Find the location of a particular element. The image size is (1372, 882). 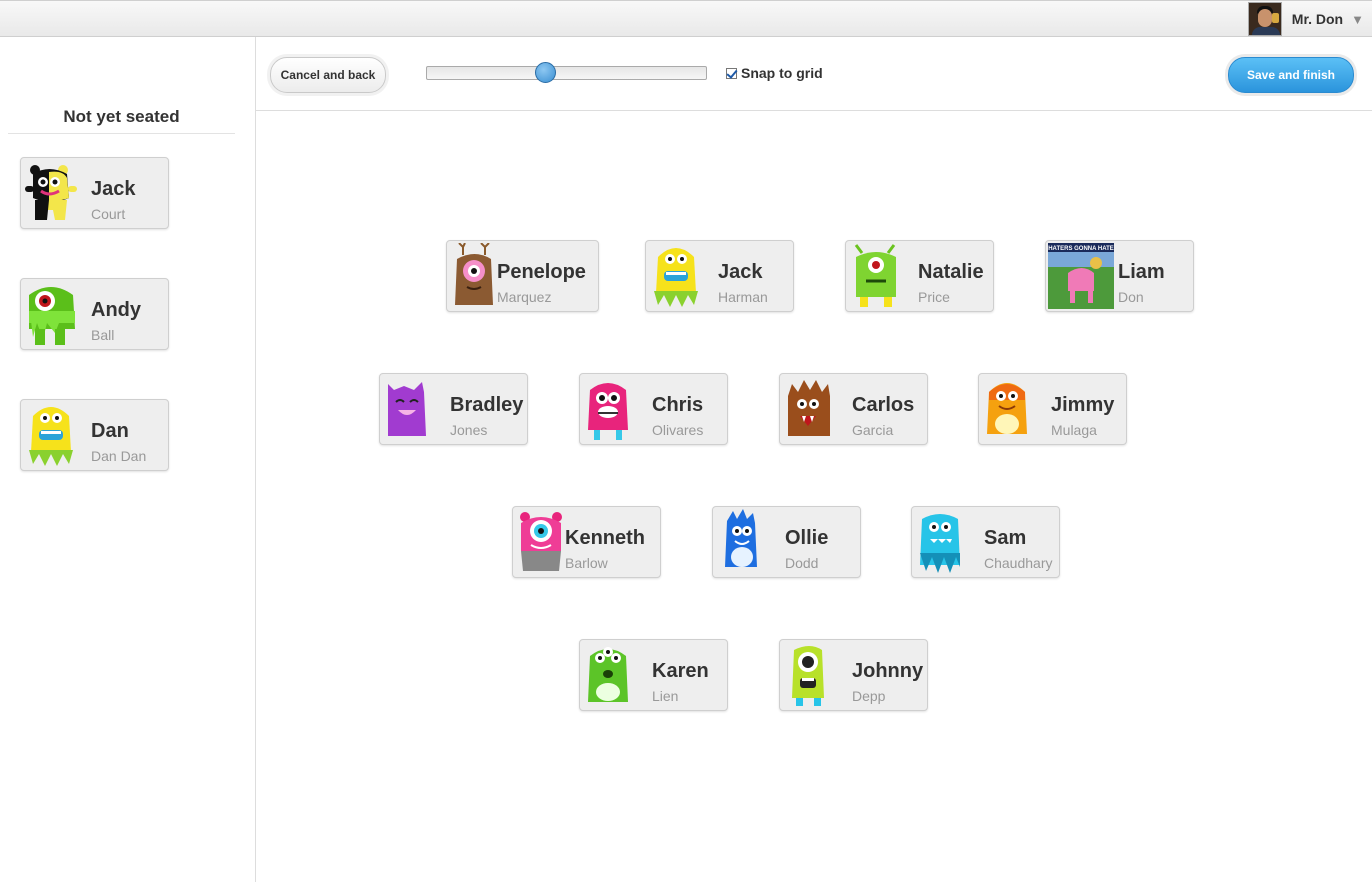

user-avatar is located at coordinates (1264, 19).